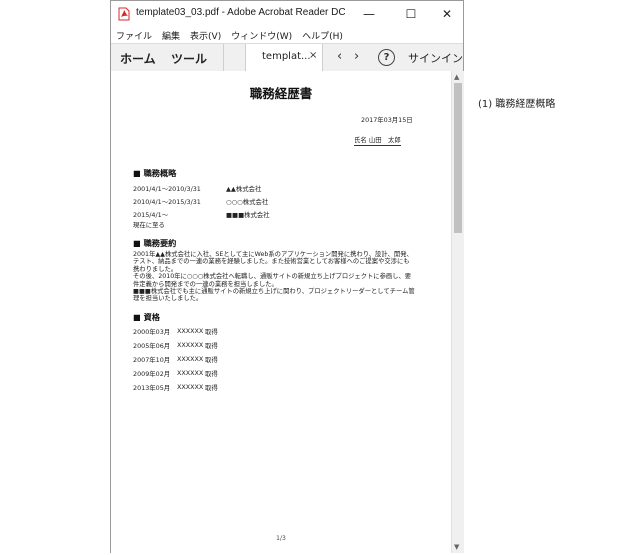 The height and width of the screenshot is (555, 641). Describe the element at coordinates (281, 538) in the screenshot. I see `page-number: 1/3` at that location.